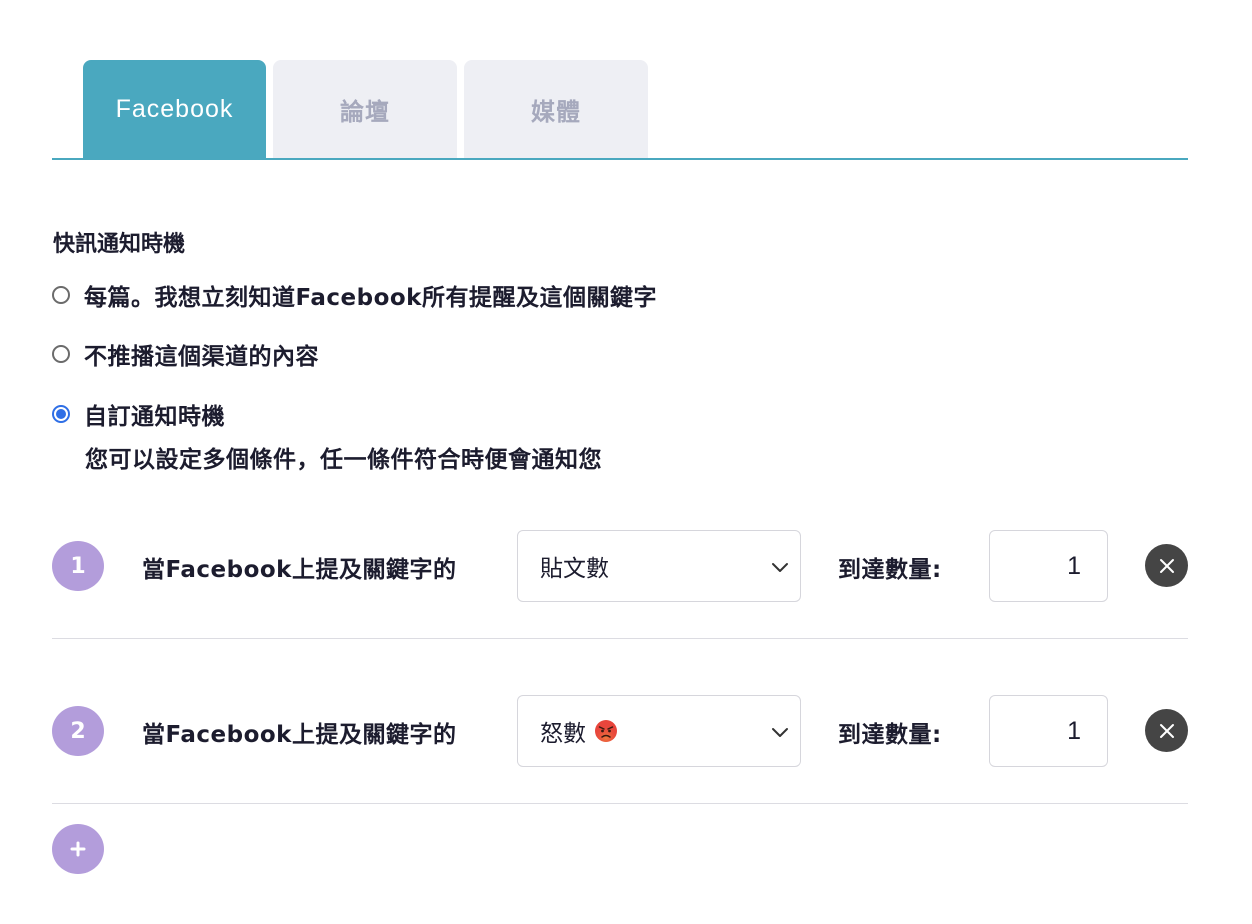  I want to click on radio-option-custom: 自訂通知時機, so click(138, 414).